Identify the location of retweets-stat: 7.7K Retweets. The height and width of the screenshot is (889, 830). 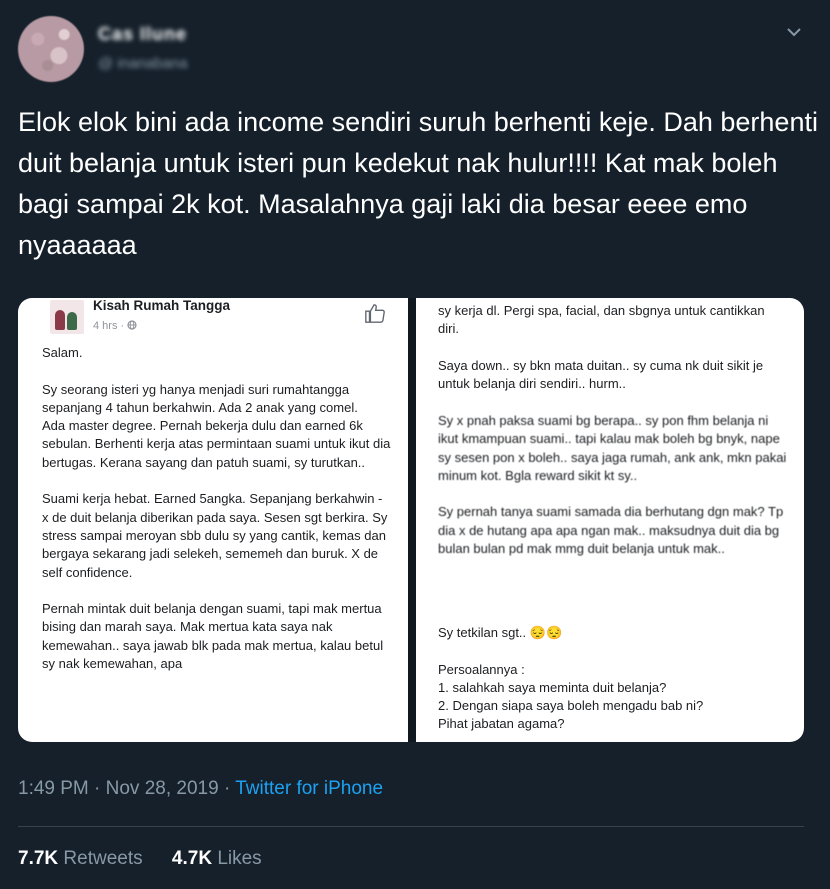
(80, 858).